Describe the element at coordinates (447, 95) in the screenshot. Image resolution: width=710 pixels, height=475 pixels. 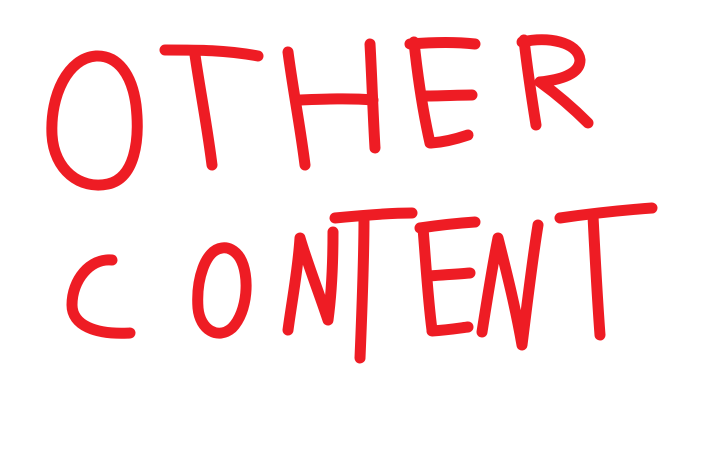
I see `letter-e-1-mid` at that location.